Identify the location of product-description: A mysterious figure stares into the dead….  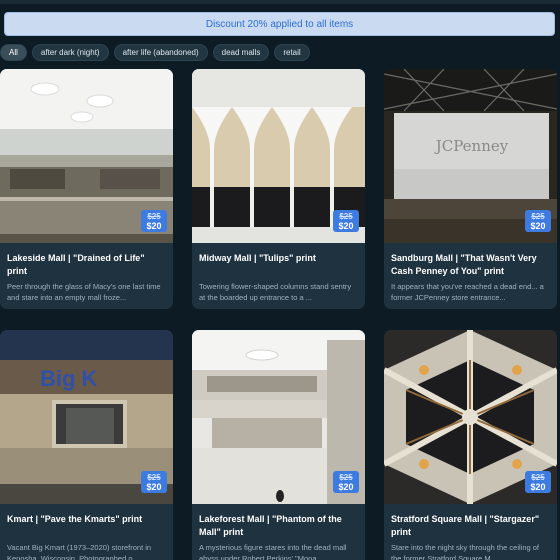
(273, 551).